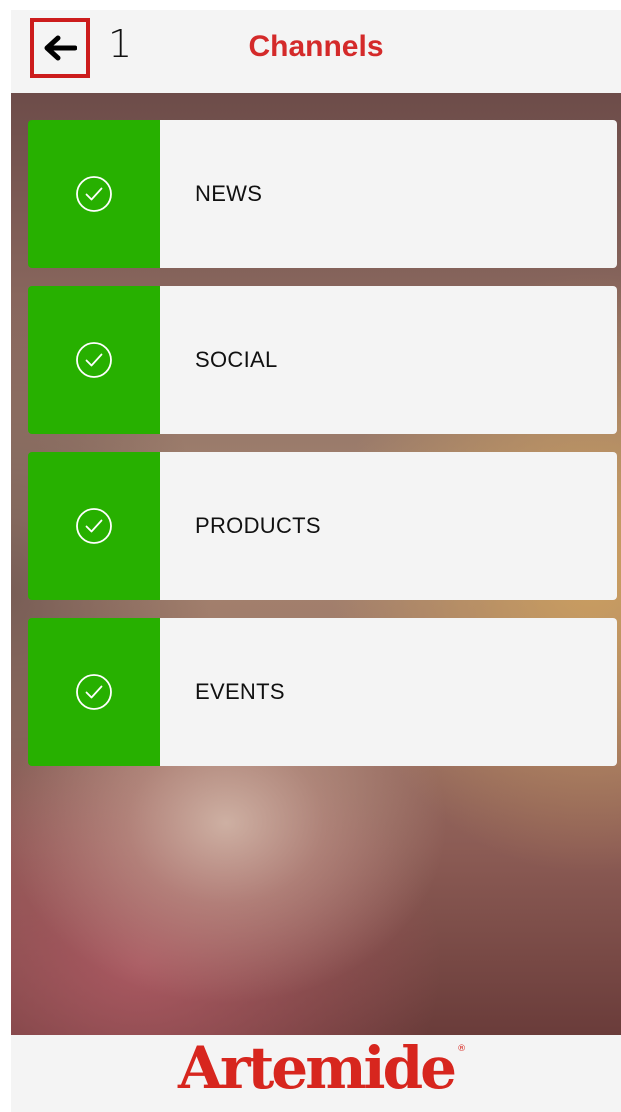 The image size is (621, 1112). Describe the element at coordinates (258, 525) in the screenshot. I see `channel-label: PRODUCTS` at that location.